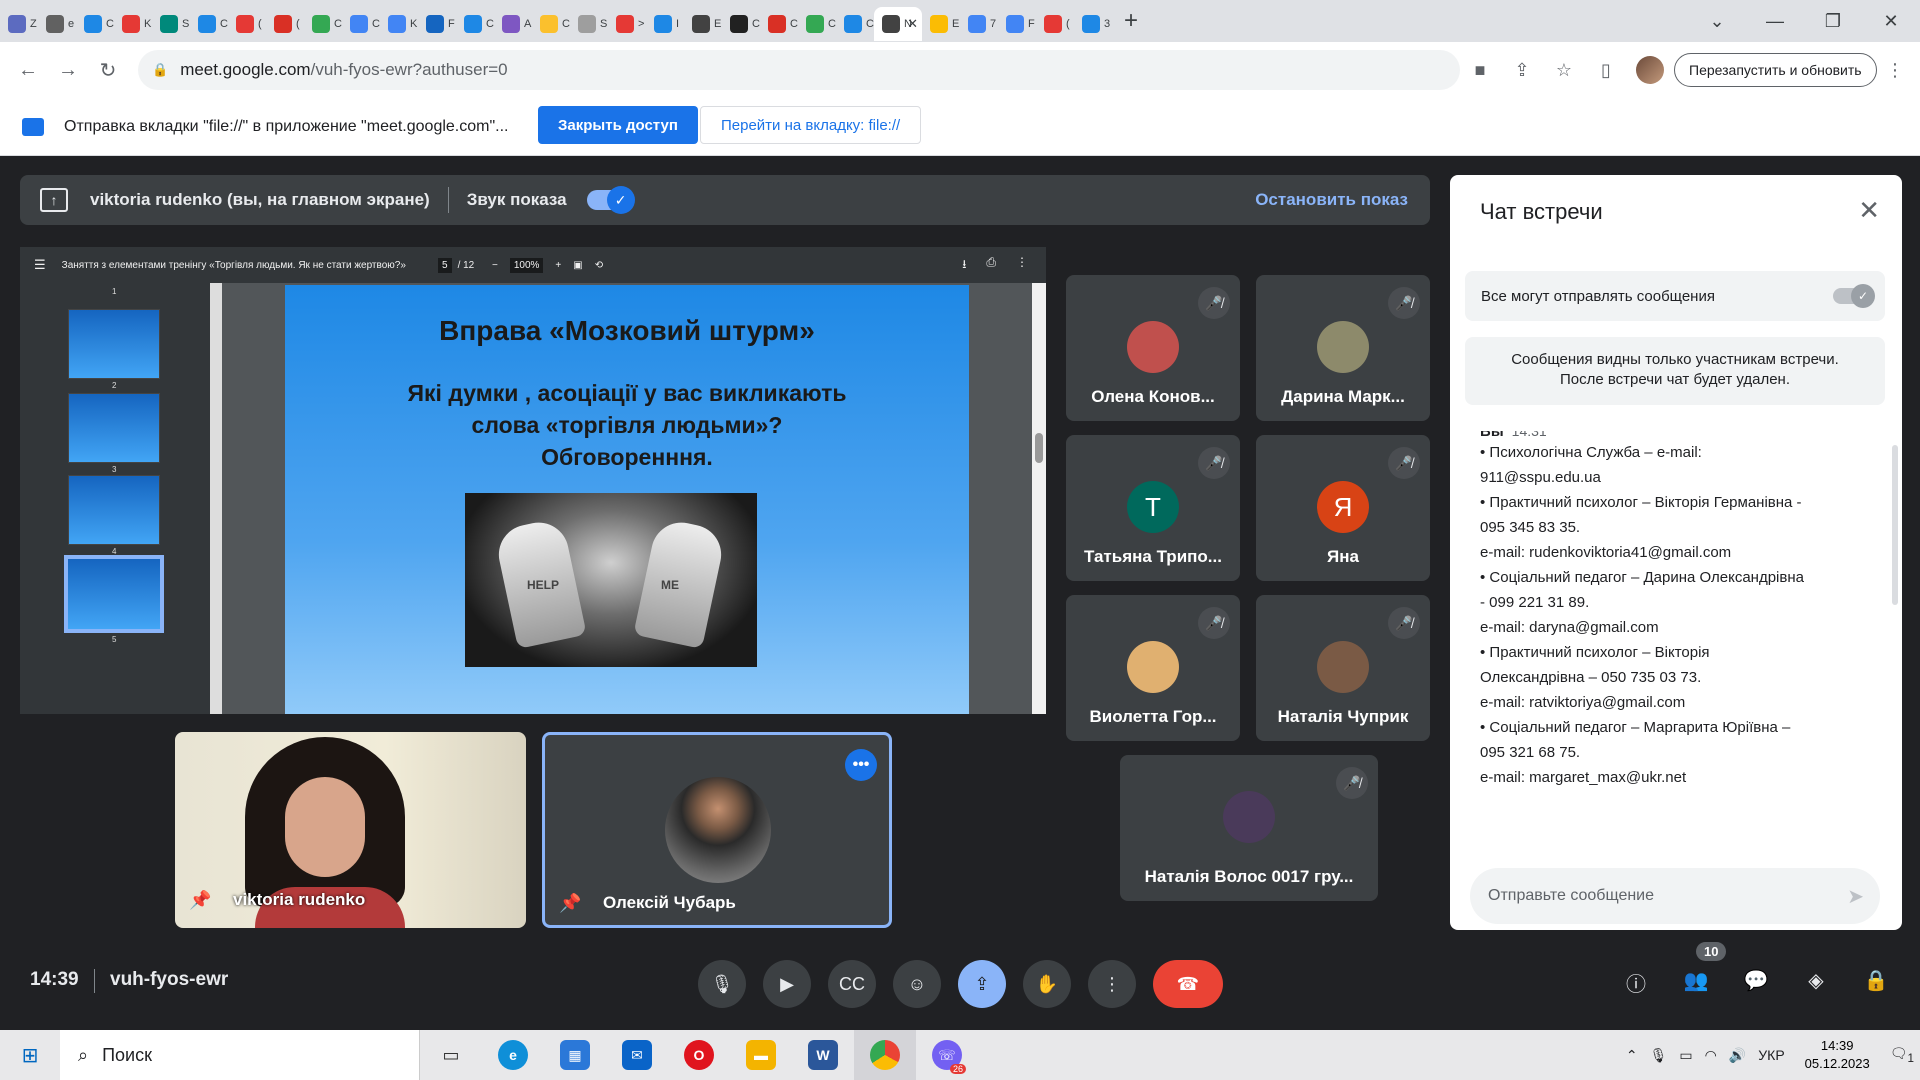 This screenshot has height=1080, width=1920. Describe the element at coordinates (19, 24) in the screenshot. I see `browser-tab: Z` at that location.